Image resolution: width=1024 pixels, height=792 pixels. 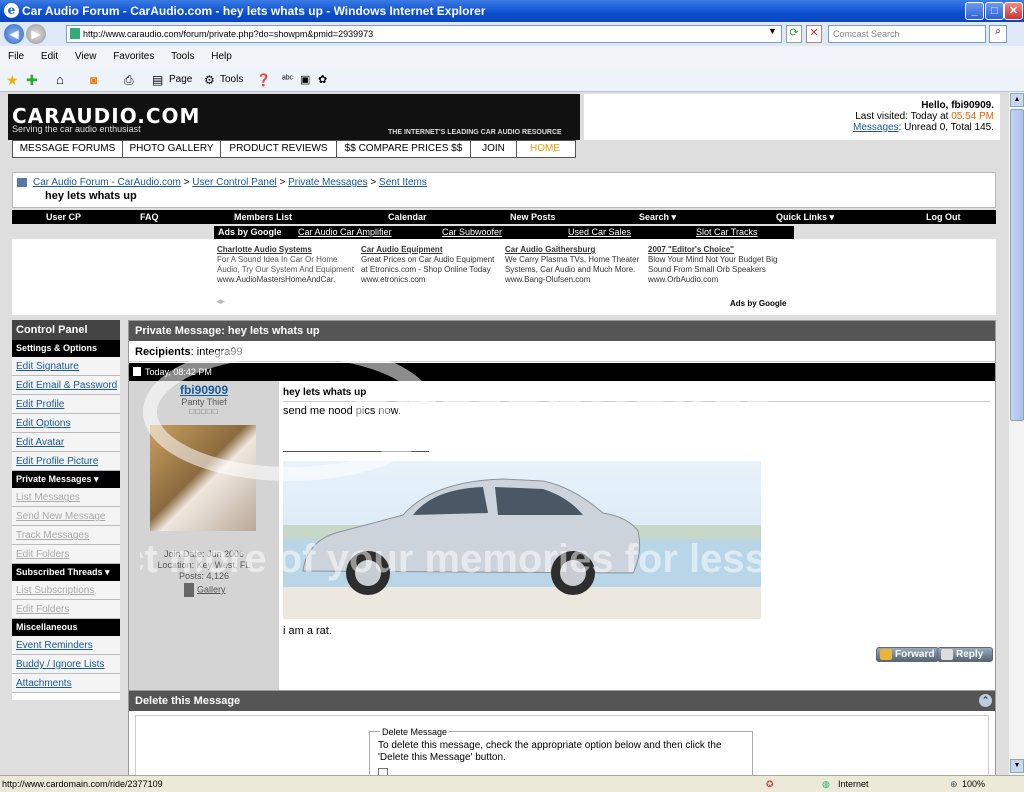 What do you see at coordinates (203, 478) in the screenshot?
I see `sender-avatar` at bounding box center [203, 478].